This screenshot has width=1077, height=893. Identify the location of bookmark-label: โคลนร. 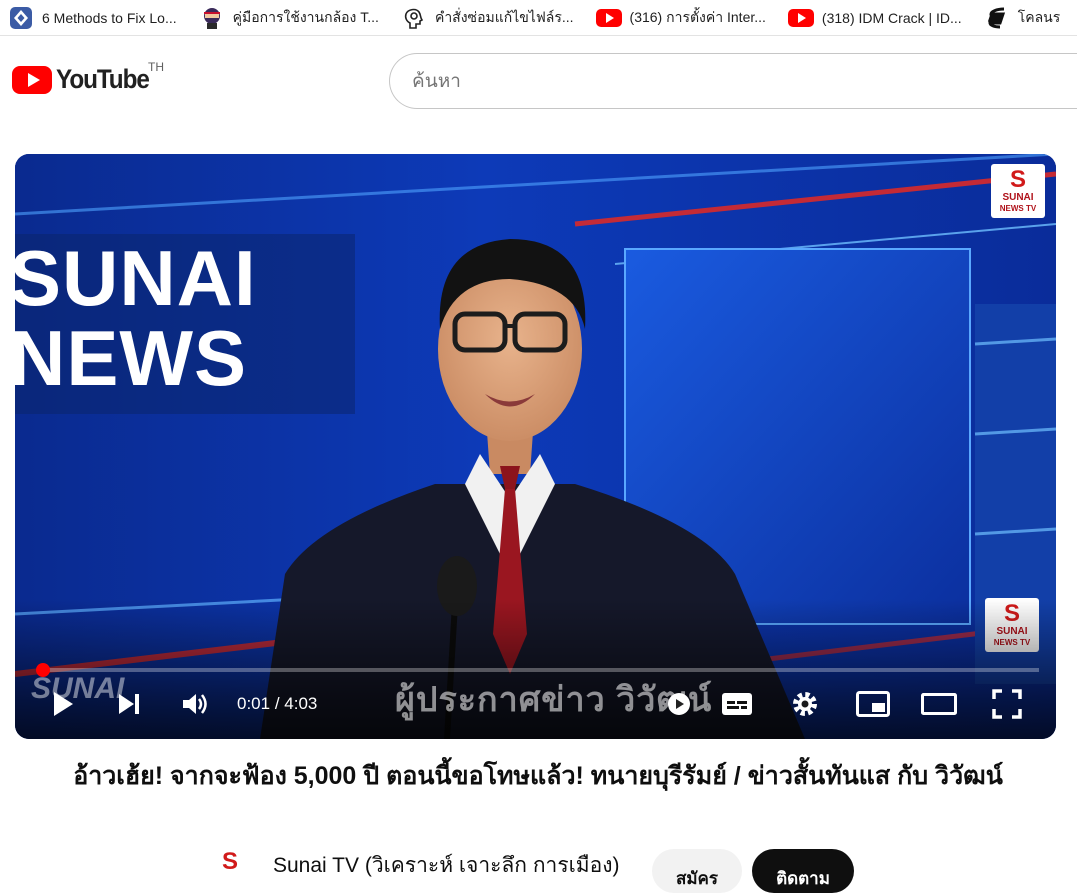
(1039, 16).